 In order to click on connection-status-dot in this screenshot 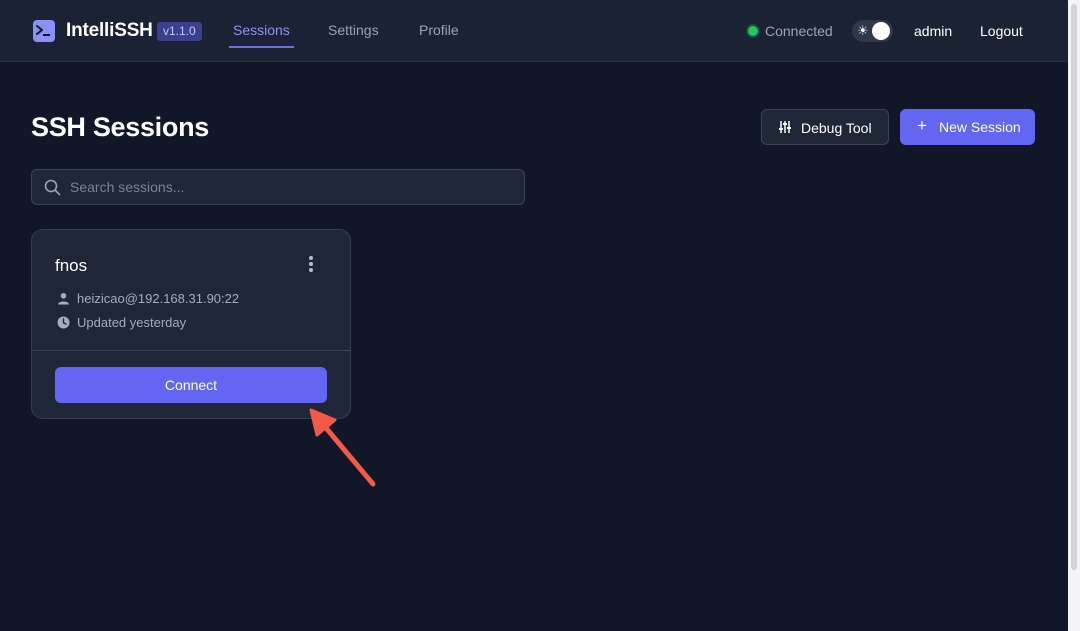, I will do `click(753, 31)`.